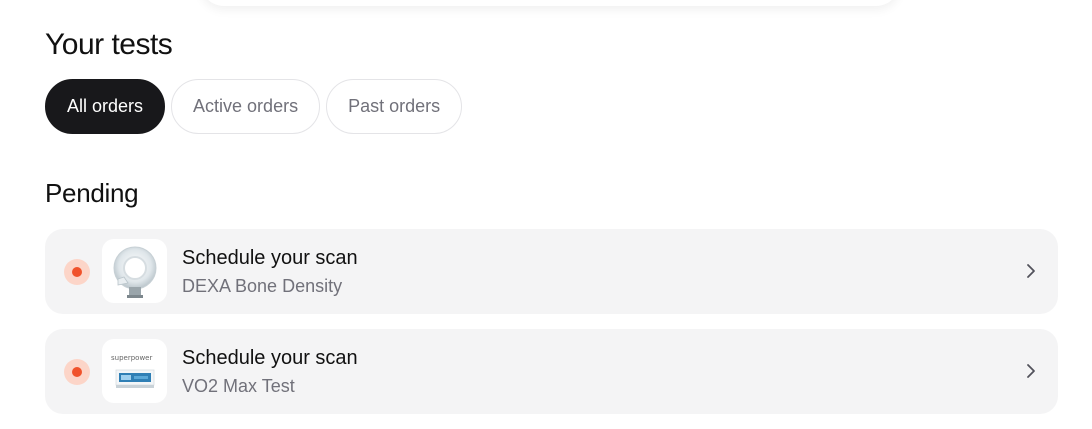 The height and width of the screenshot is (429, 1092). What do you see at coordinates (550, 3) in the screenshot?
I see `top-search-bar-edge` at bounding box center [550, 3].